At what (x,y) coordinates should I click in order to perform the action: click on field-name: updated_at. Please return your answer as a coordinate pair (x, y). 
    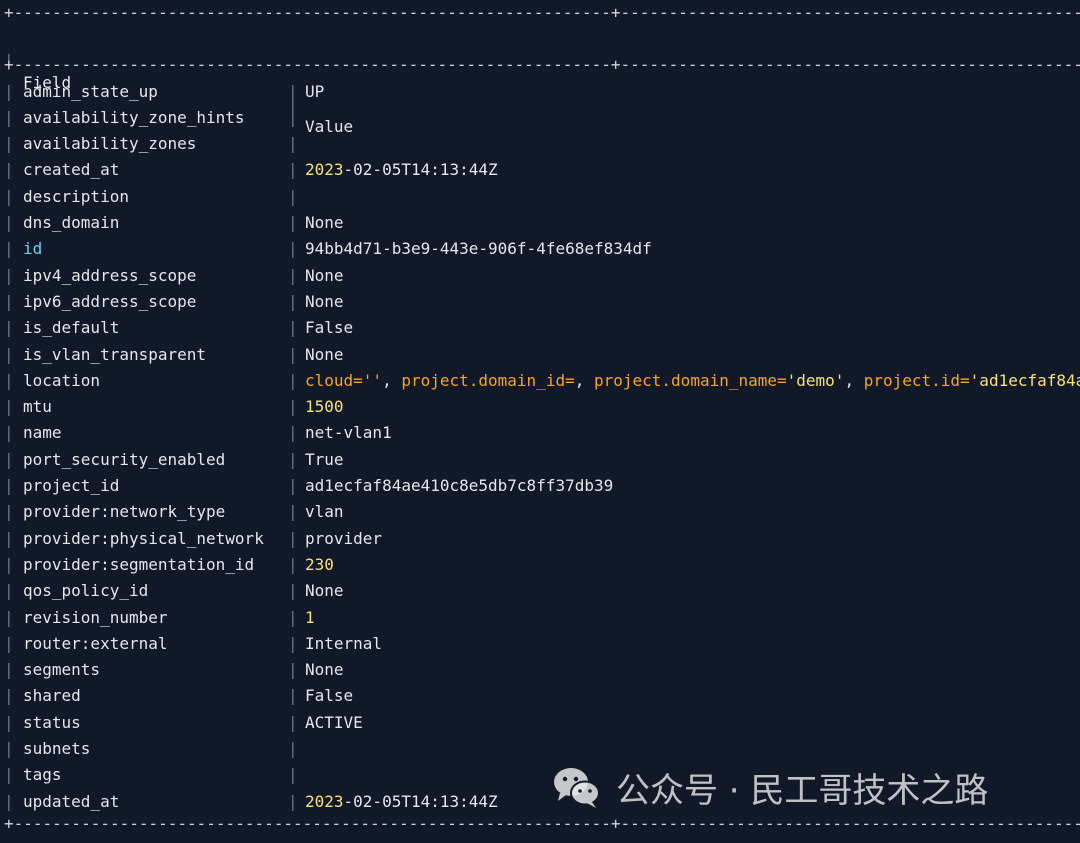
    Looking at the image, I should click on (71, 801).